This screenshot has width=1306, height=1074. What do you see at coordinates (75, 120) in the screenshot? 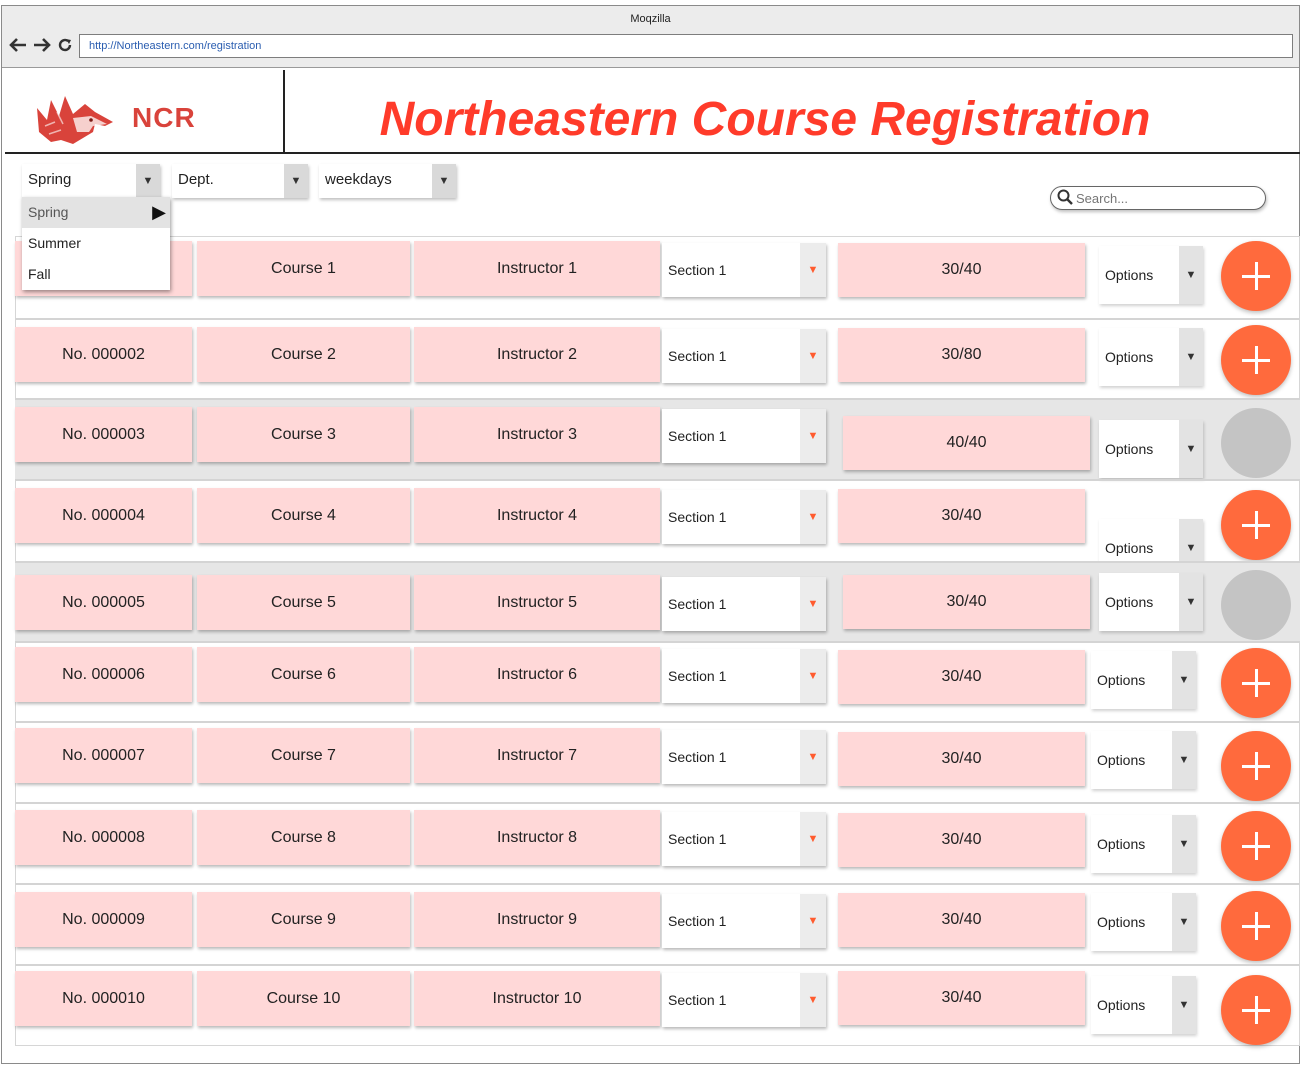
I see `husky-logo-icon` at bounding box center [75, 120].